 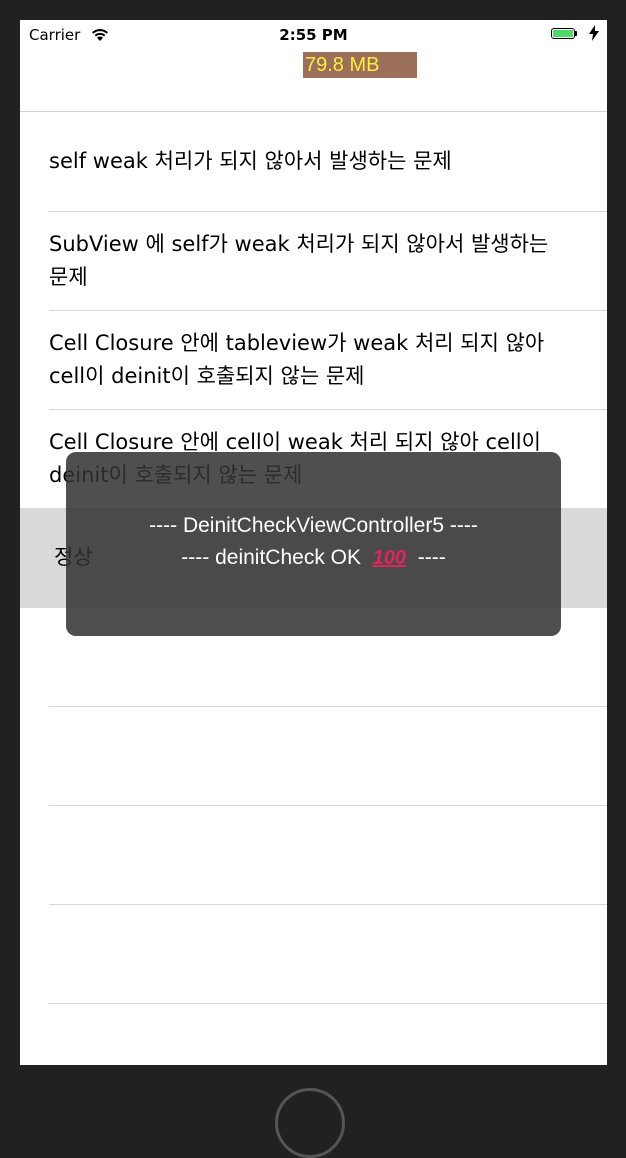 What do you see at coordinates (313, 35) in the screenshot?
I see `clock-time: 2:55 PM` at bounding box center [313, 35].